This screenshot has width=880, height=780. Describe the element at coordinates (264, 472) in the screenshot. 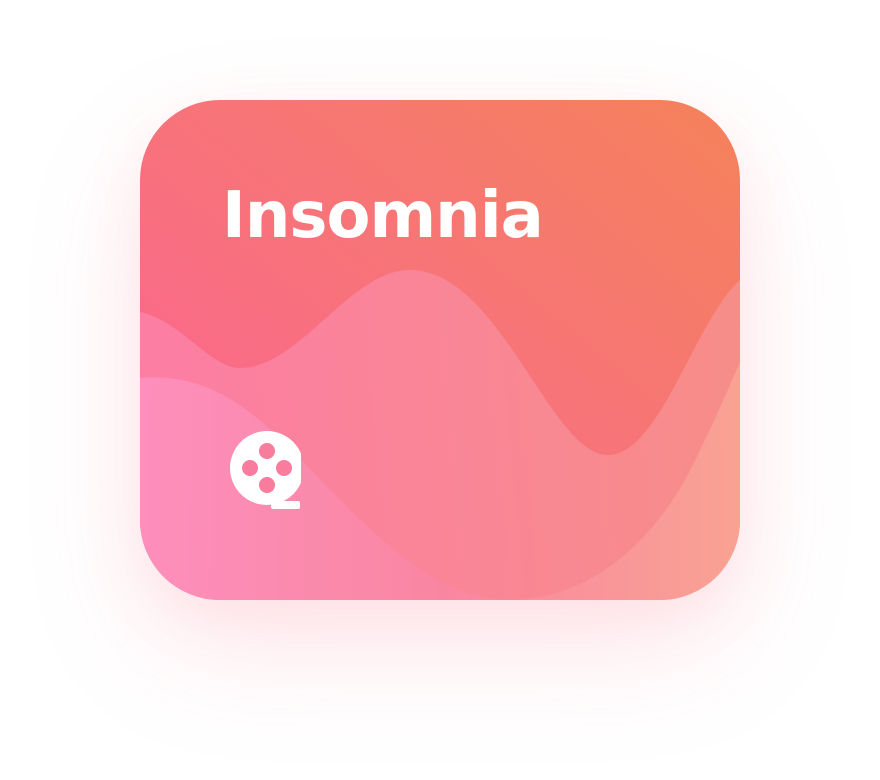

I see `film-reel-icon` at that location.